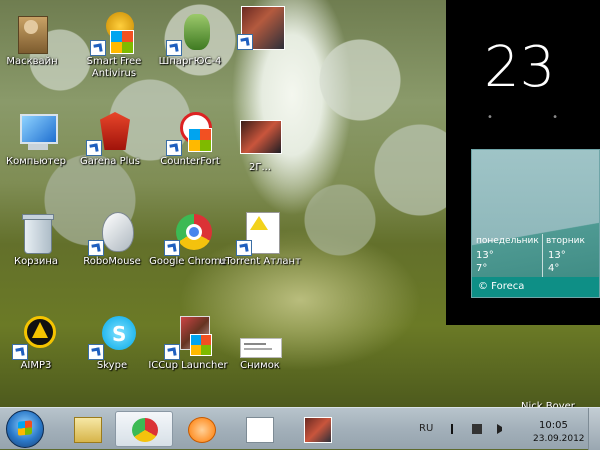 The width and height of the screenshot is (600, 450). What do you see at coordinates (36, 365) in the screenshot?
I see `icon-label: AIMP3` at bounding box center [36, 365].